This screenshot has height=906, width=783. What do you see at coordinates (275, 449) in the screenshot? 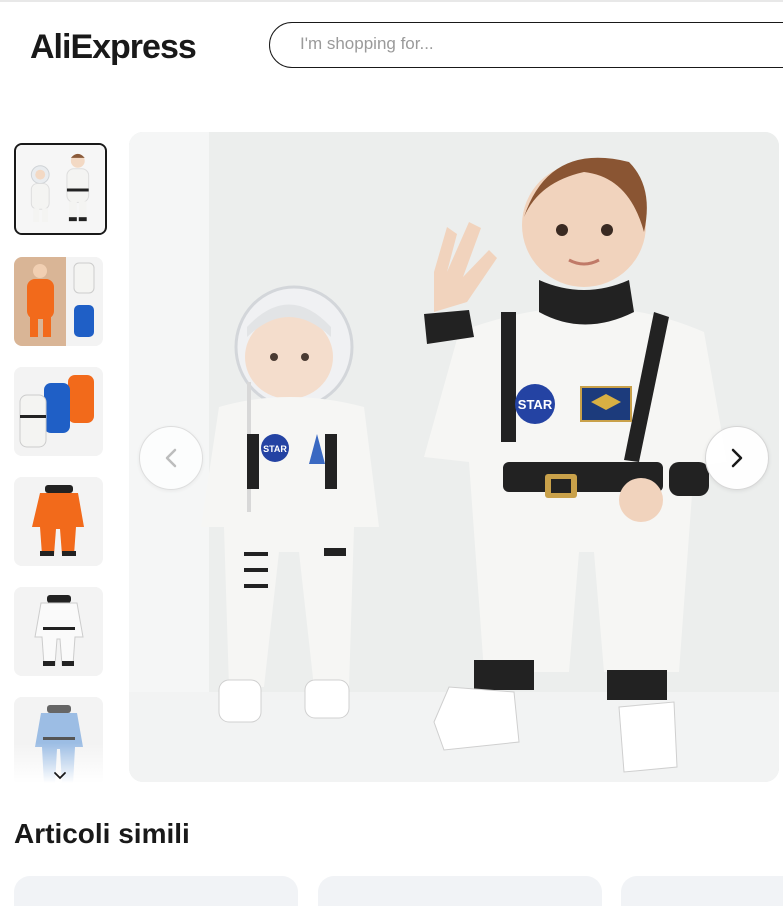
I see `star-patch-text: STAR` at bounding box center [275, 449].